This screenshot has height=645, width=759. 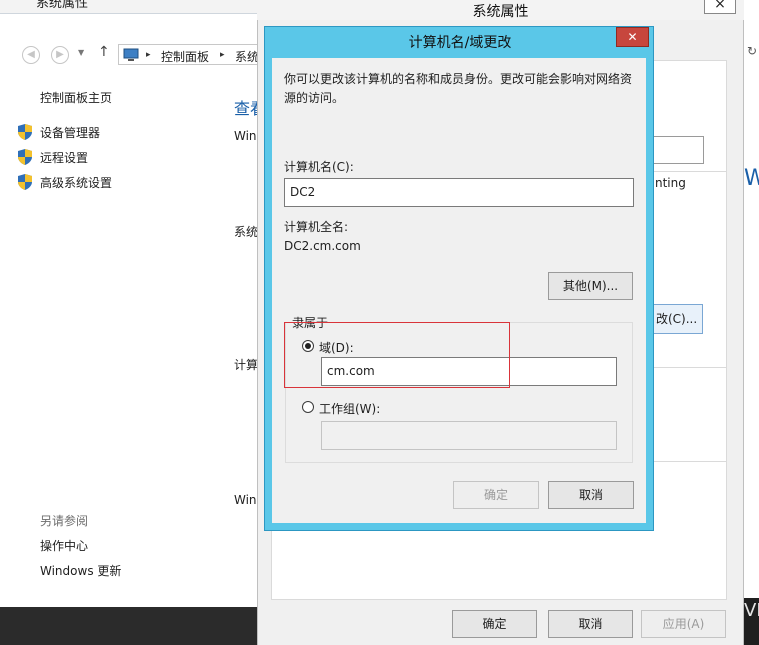 I want to click on workgroup-radio-label: 工作组(W):, so click(x=349, y=408).